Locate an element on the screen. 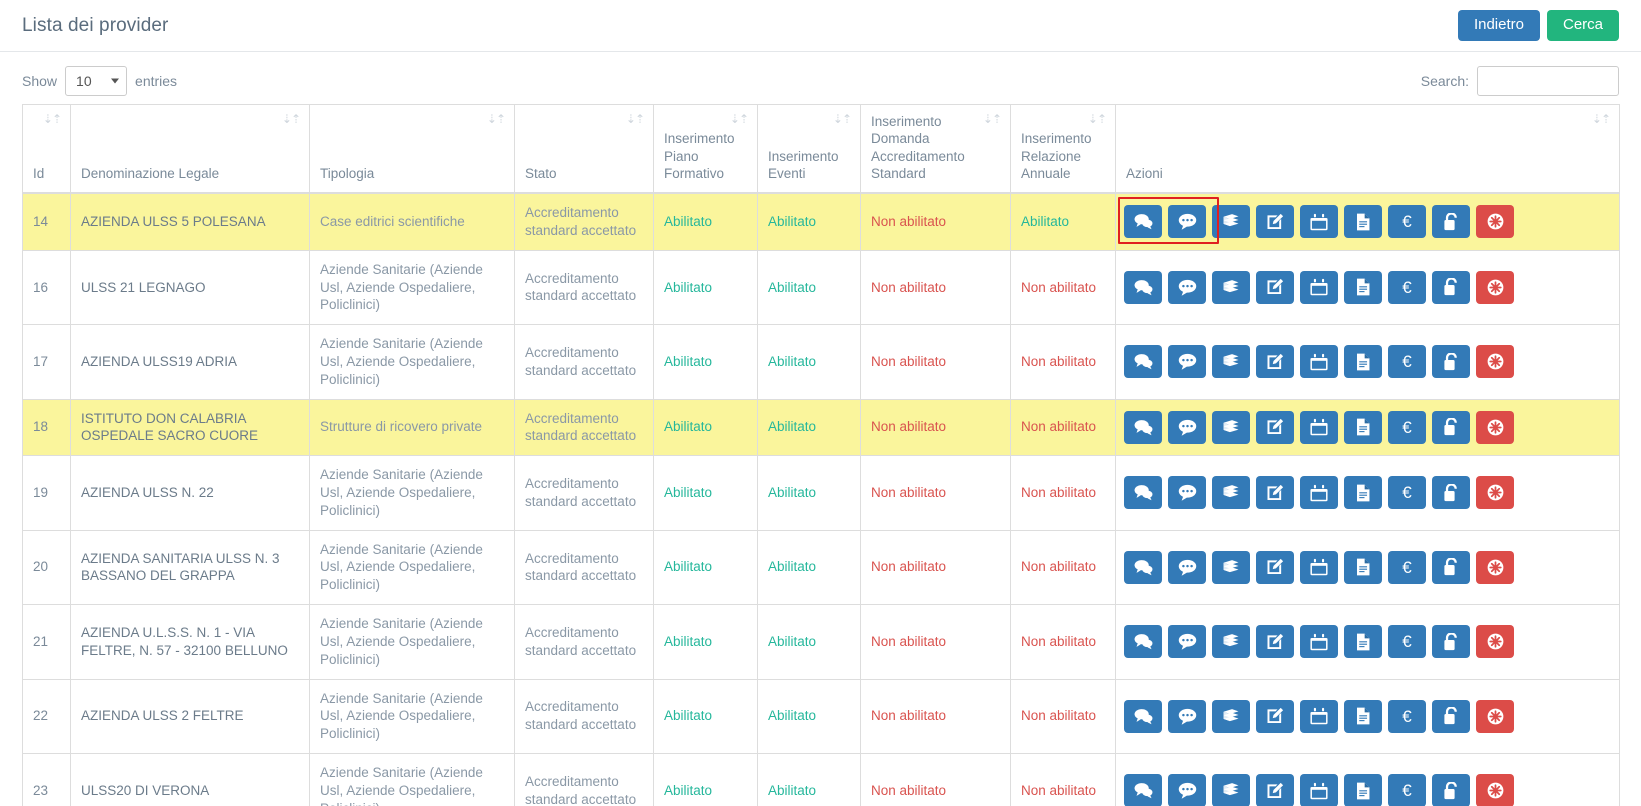  col-tipologia: ⇣⇡ Tipologia is located at coordinates (412, 149).